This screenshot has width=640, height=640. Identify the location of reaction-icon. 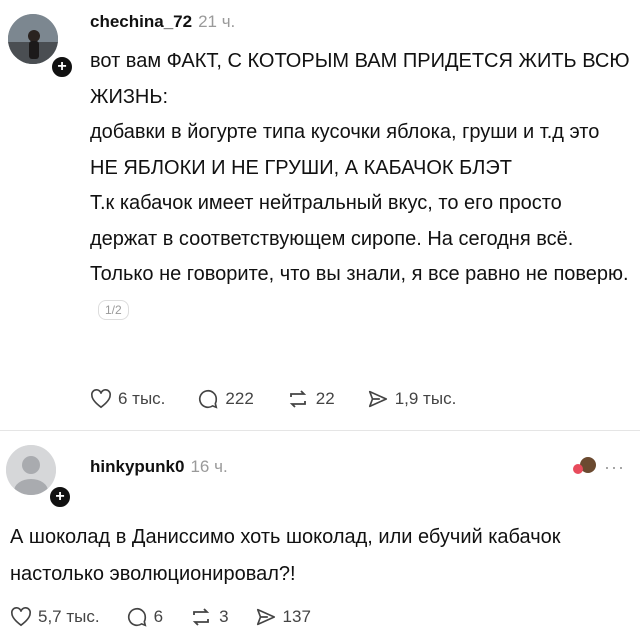
(585, 468).